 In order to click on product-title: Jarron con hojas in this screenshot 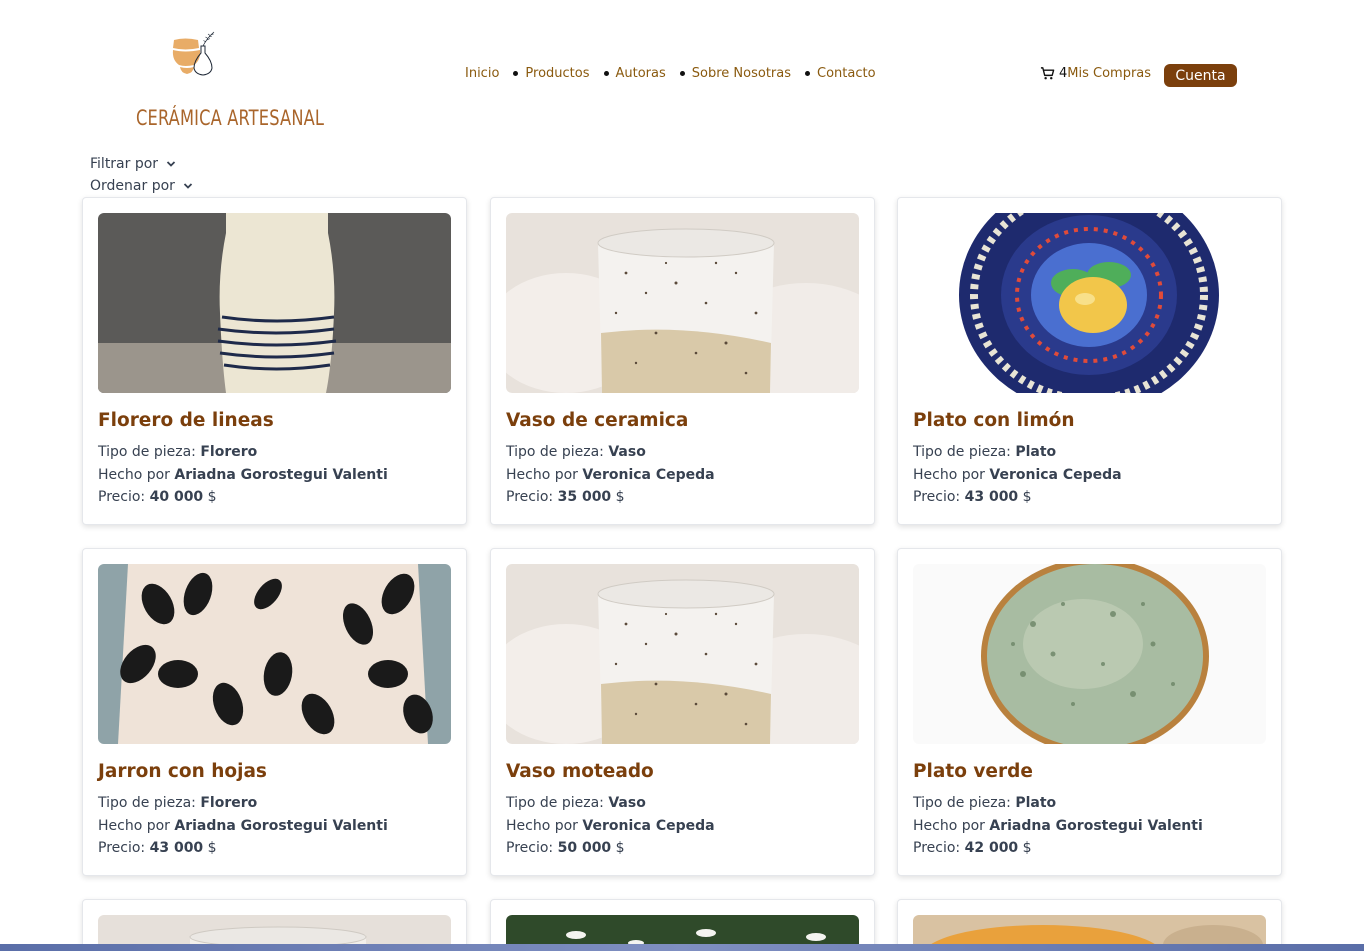, I will do `click(182, 771)`.